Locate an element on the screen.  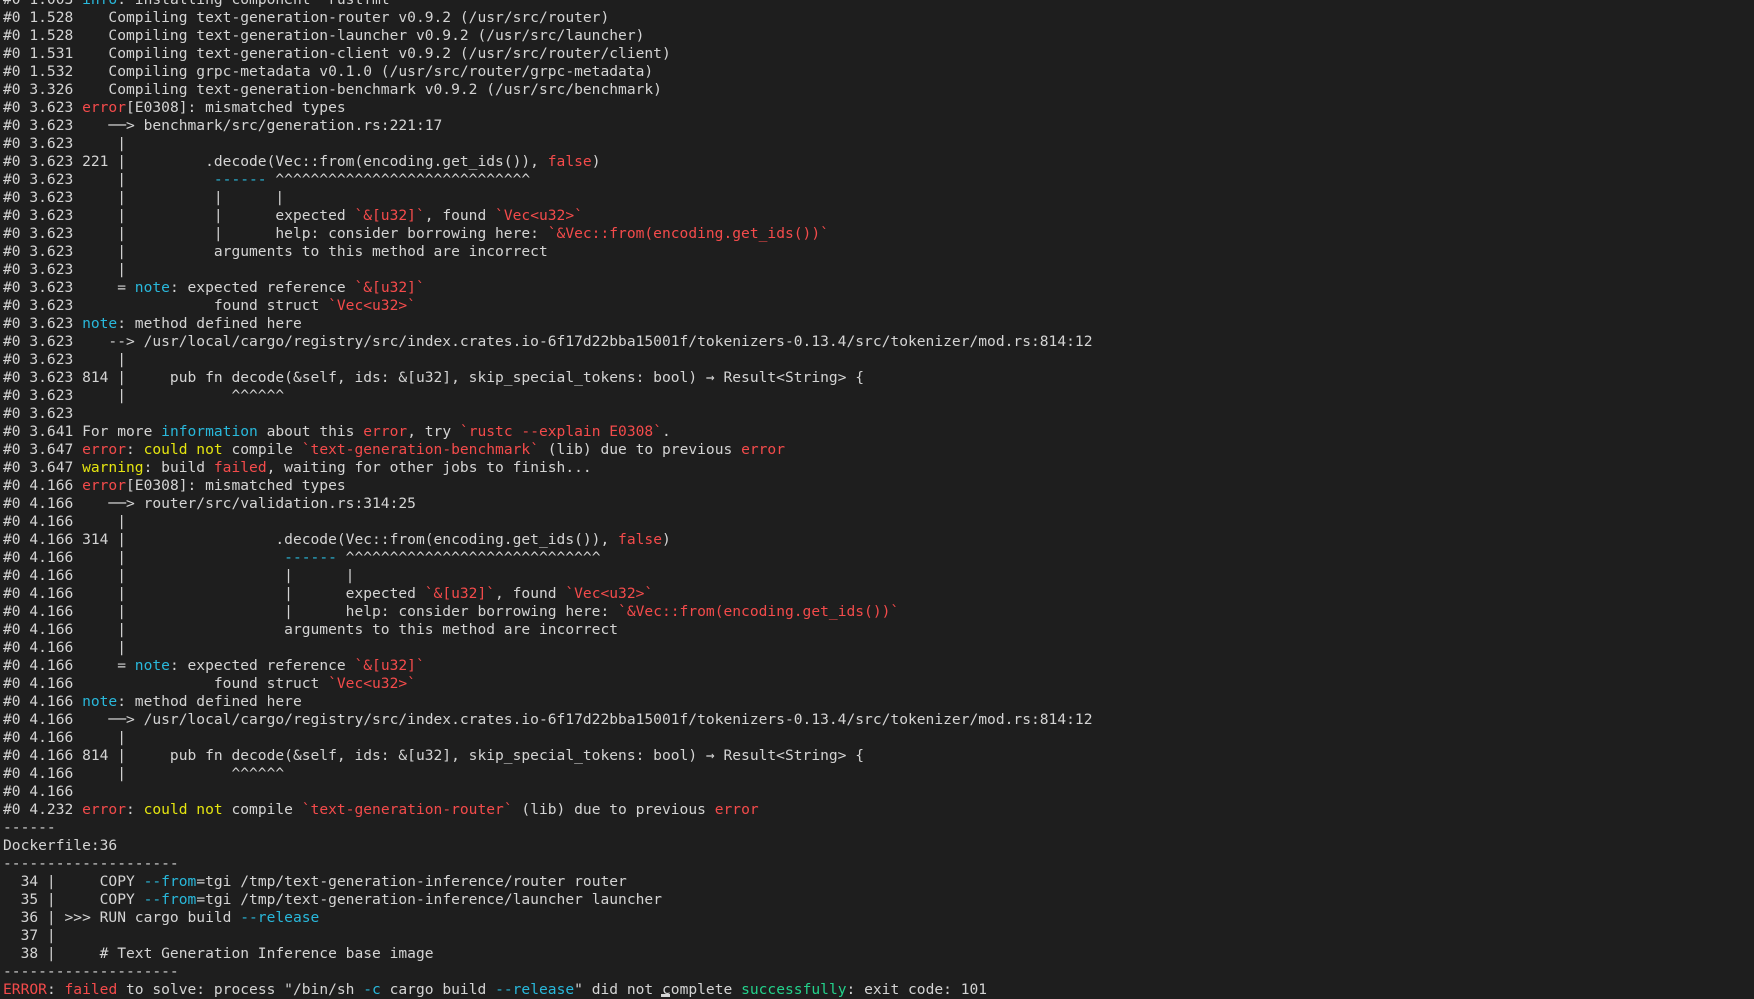
terminal-text: (lib) due to previous is located at coordinates (640, 449).